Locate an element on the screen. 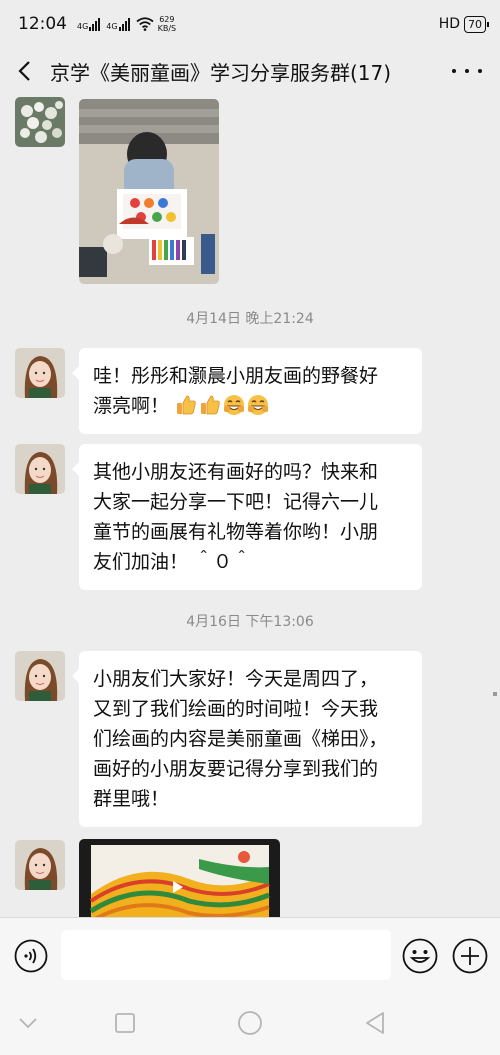 Image resolution: width=500 pixels, height=1055 pixels. flower-avatar-image is located at coordinates (40, 122).